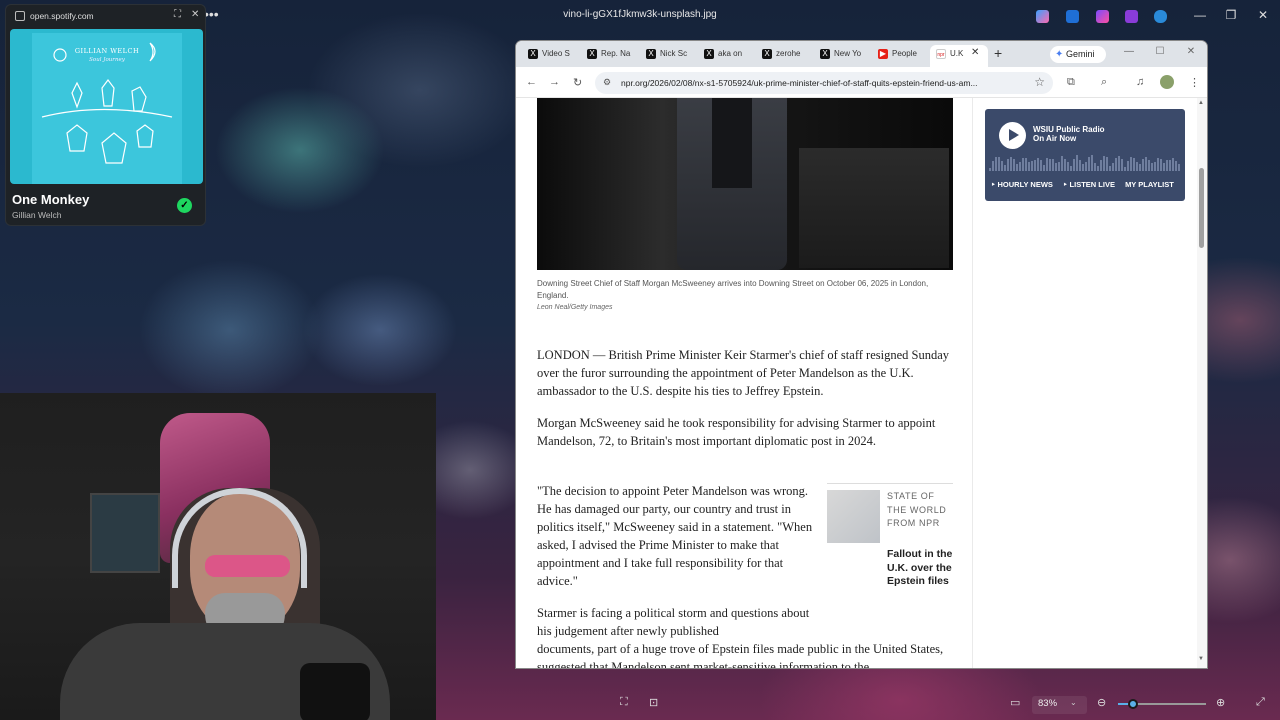 The image size is (1280, 720). I want to click on copilot-icon, so click(1042, 16).